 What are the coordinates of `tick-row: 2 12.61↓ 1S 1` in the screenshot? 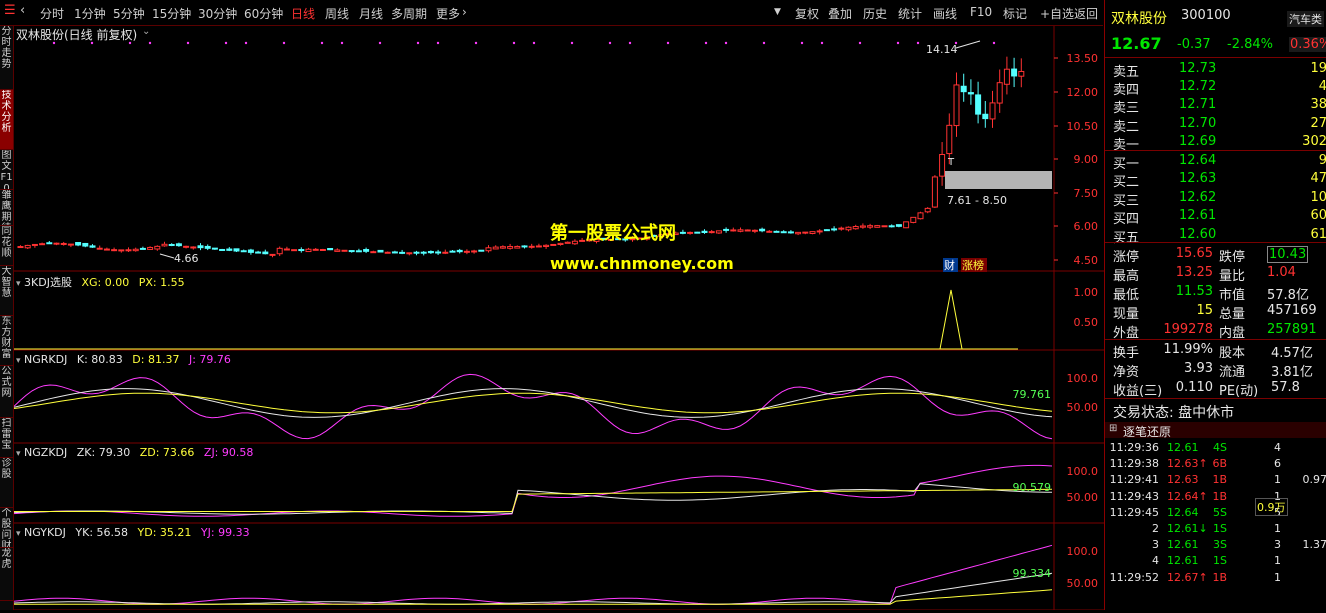 It's located at (1215, 529).